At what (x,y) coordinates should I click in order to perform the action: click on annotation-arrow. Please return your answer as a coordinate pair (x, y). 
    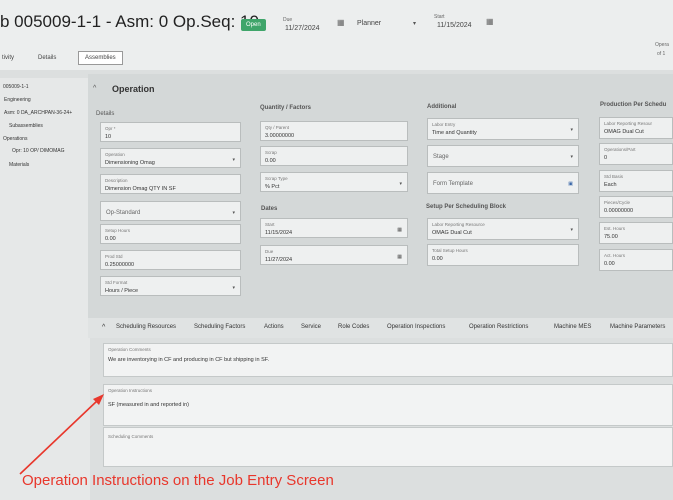
    Looking at the image, I should click on (61, 434).